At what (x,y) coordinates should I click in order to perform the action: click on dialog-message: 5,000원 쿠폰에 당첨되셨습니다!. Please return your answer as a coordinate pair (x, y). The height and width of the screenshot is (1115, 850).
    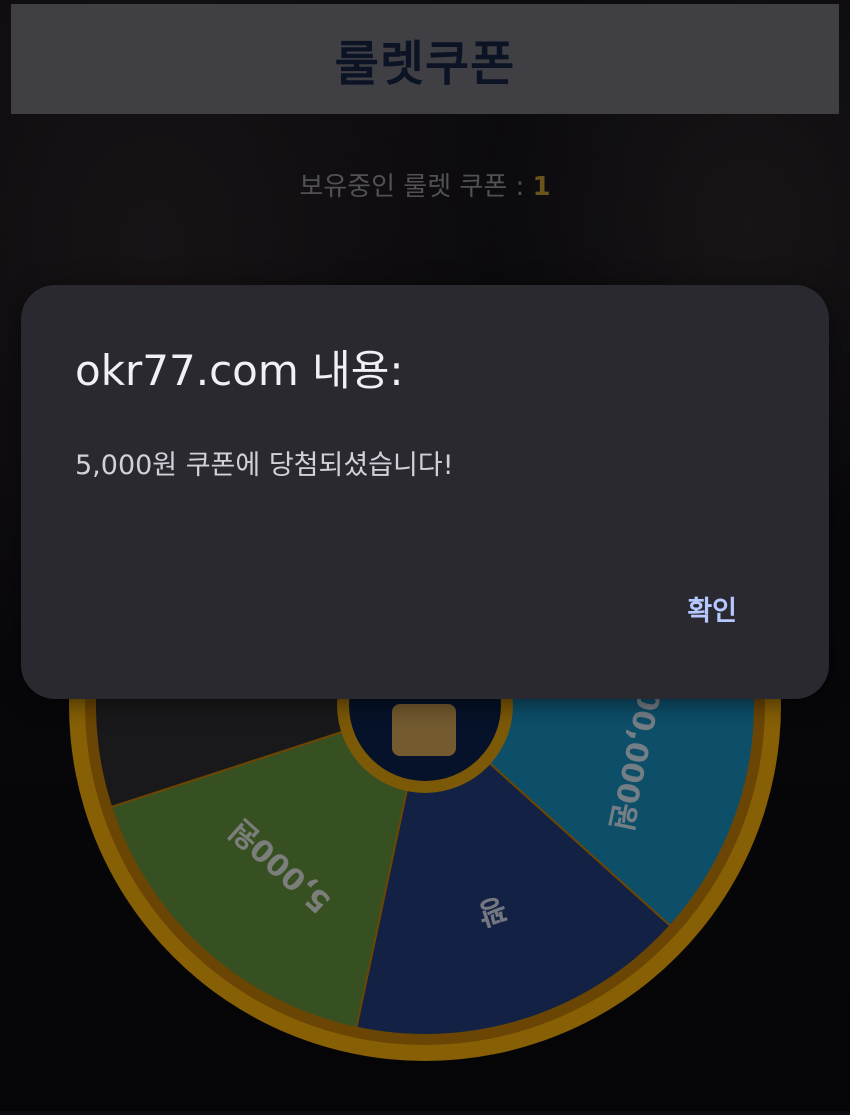
    Looking at the image, I should click on (264, 465).